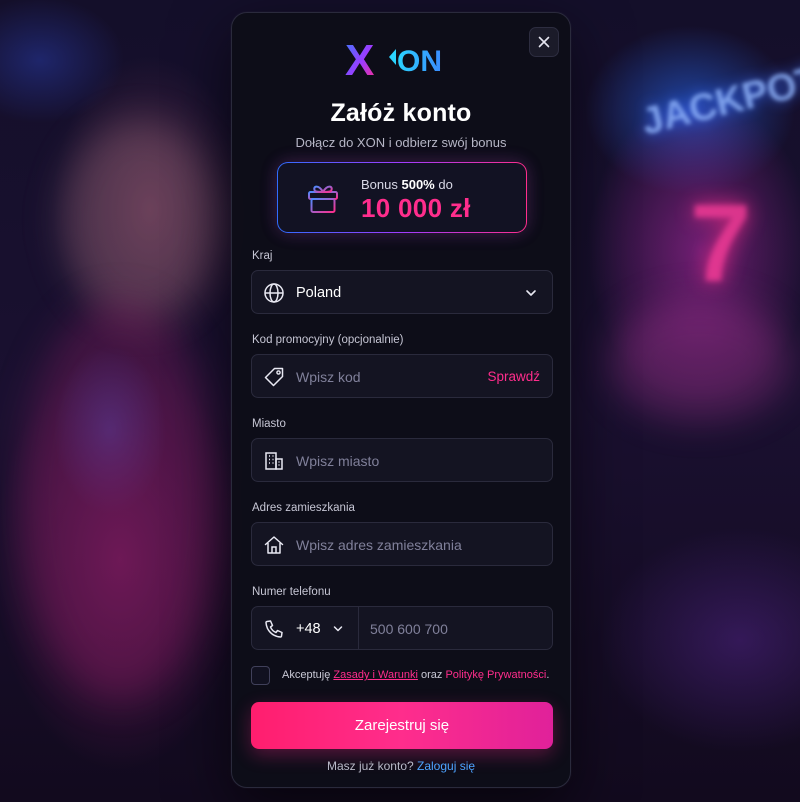 The image size is (800, 802). Describe the element at coordinates (120, 500) in the screenshot. I see `bg-figure-body` at that location.